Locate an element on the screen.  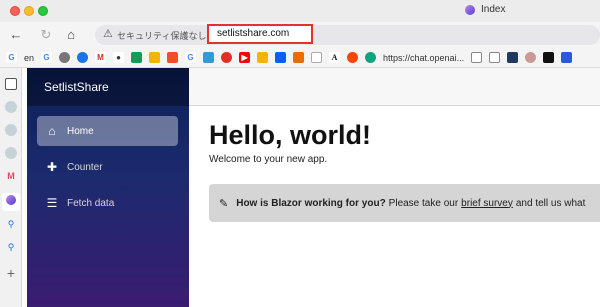
blazor-favicon-icon is located at coordinates (470, 9).